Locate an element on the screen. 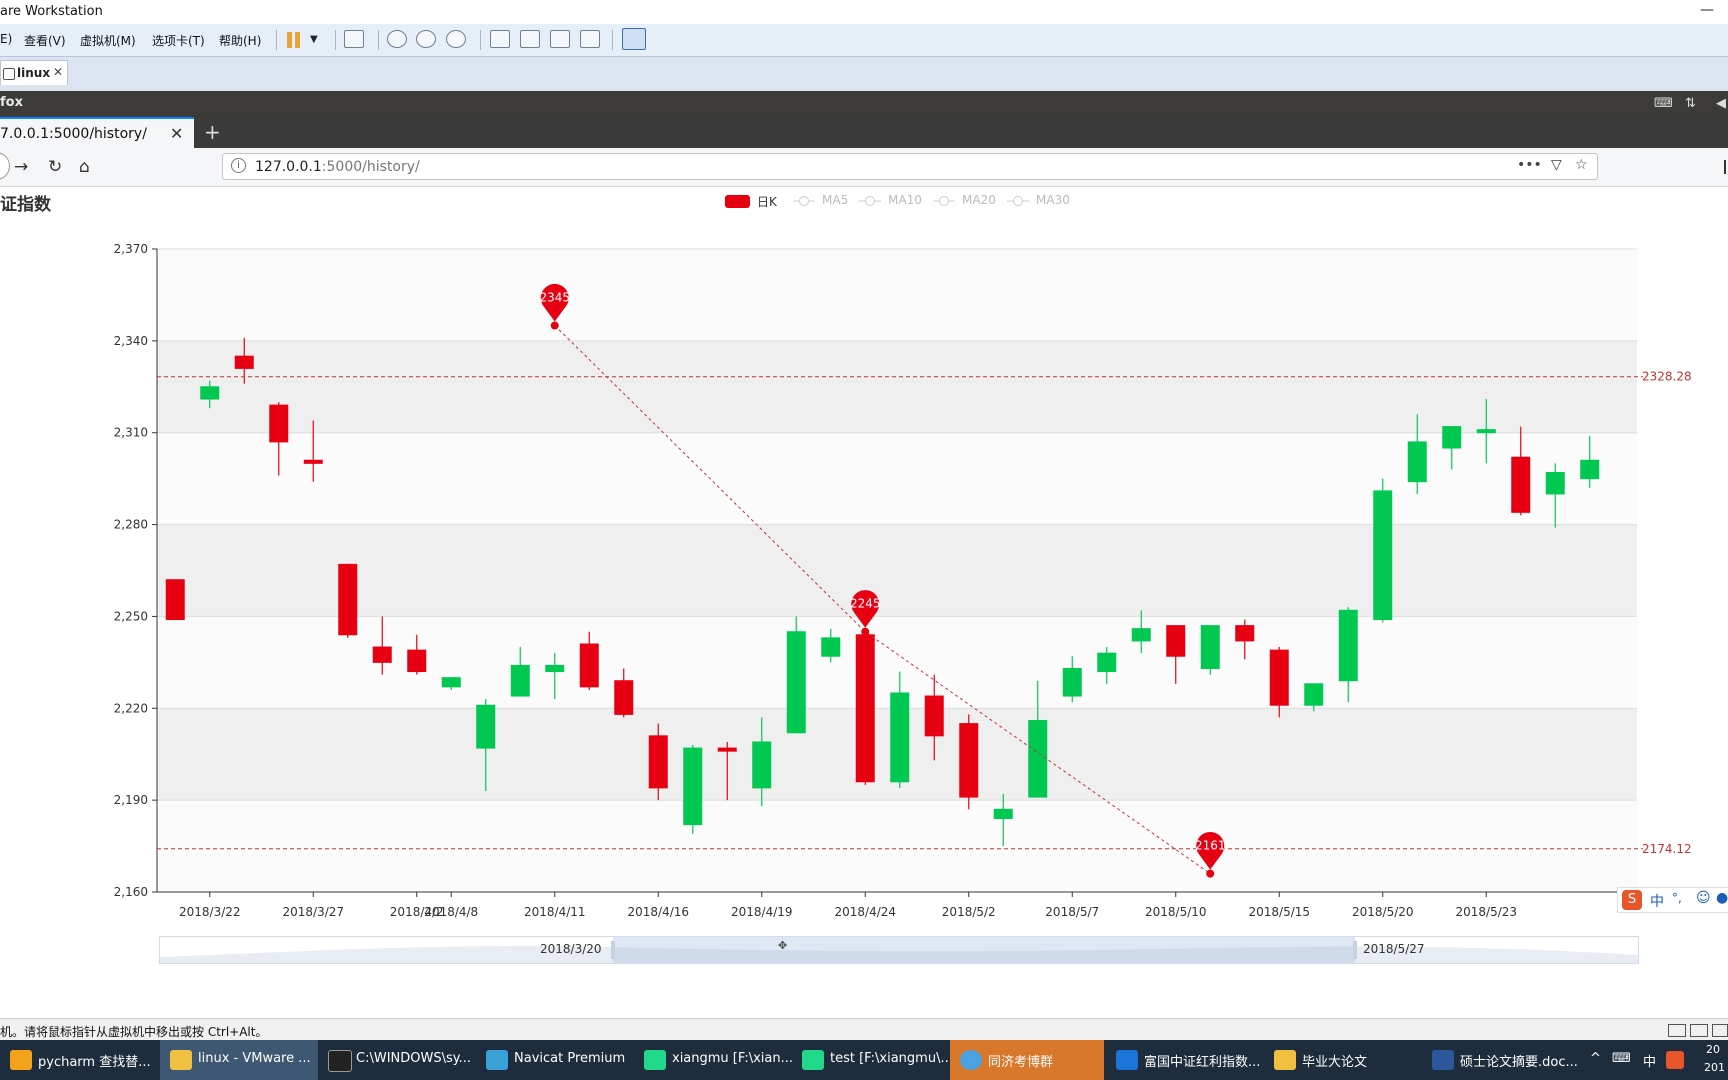  page-actions-icon: ••• is located at coordinates (1529, 165).